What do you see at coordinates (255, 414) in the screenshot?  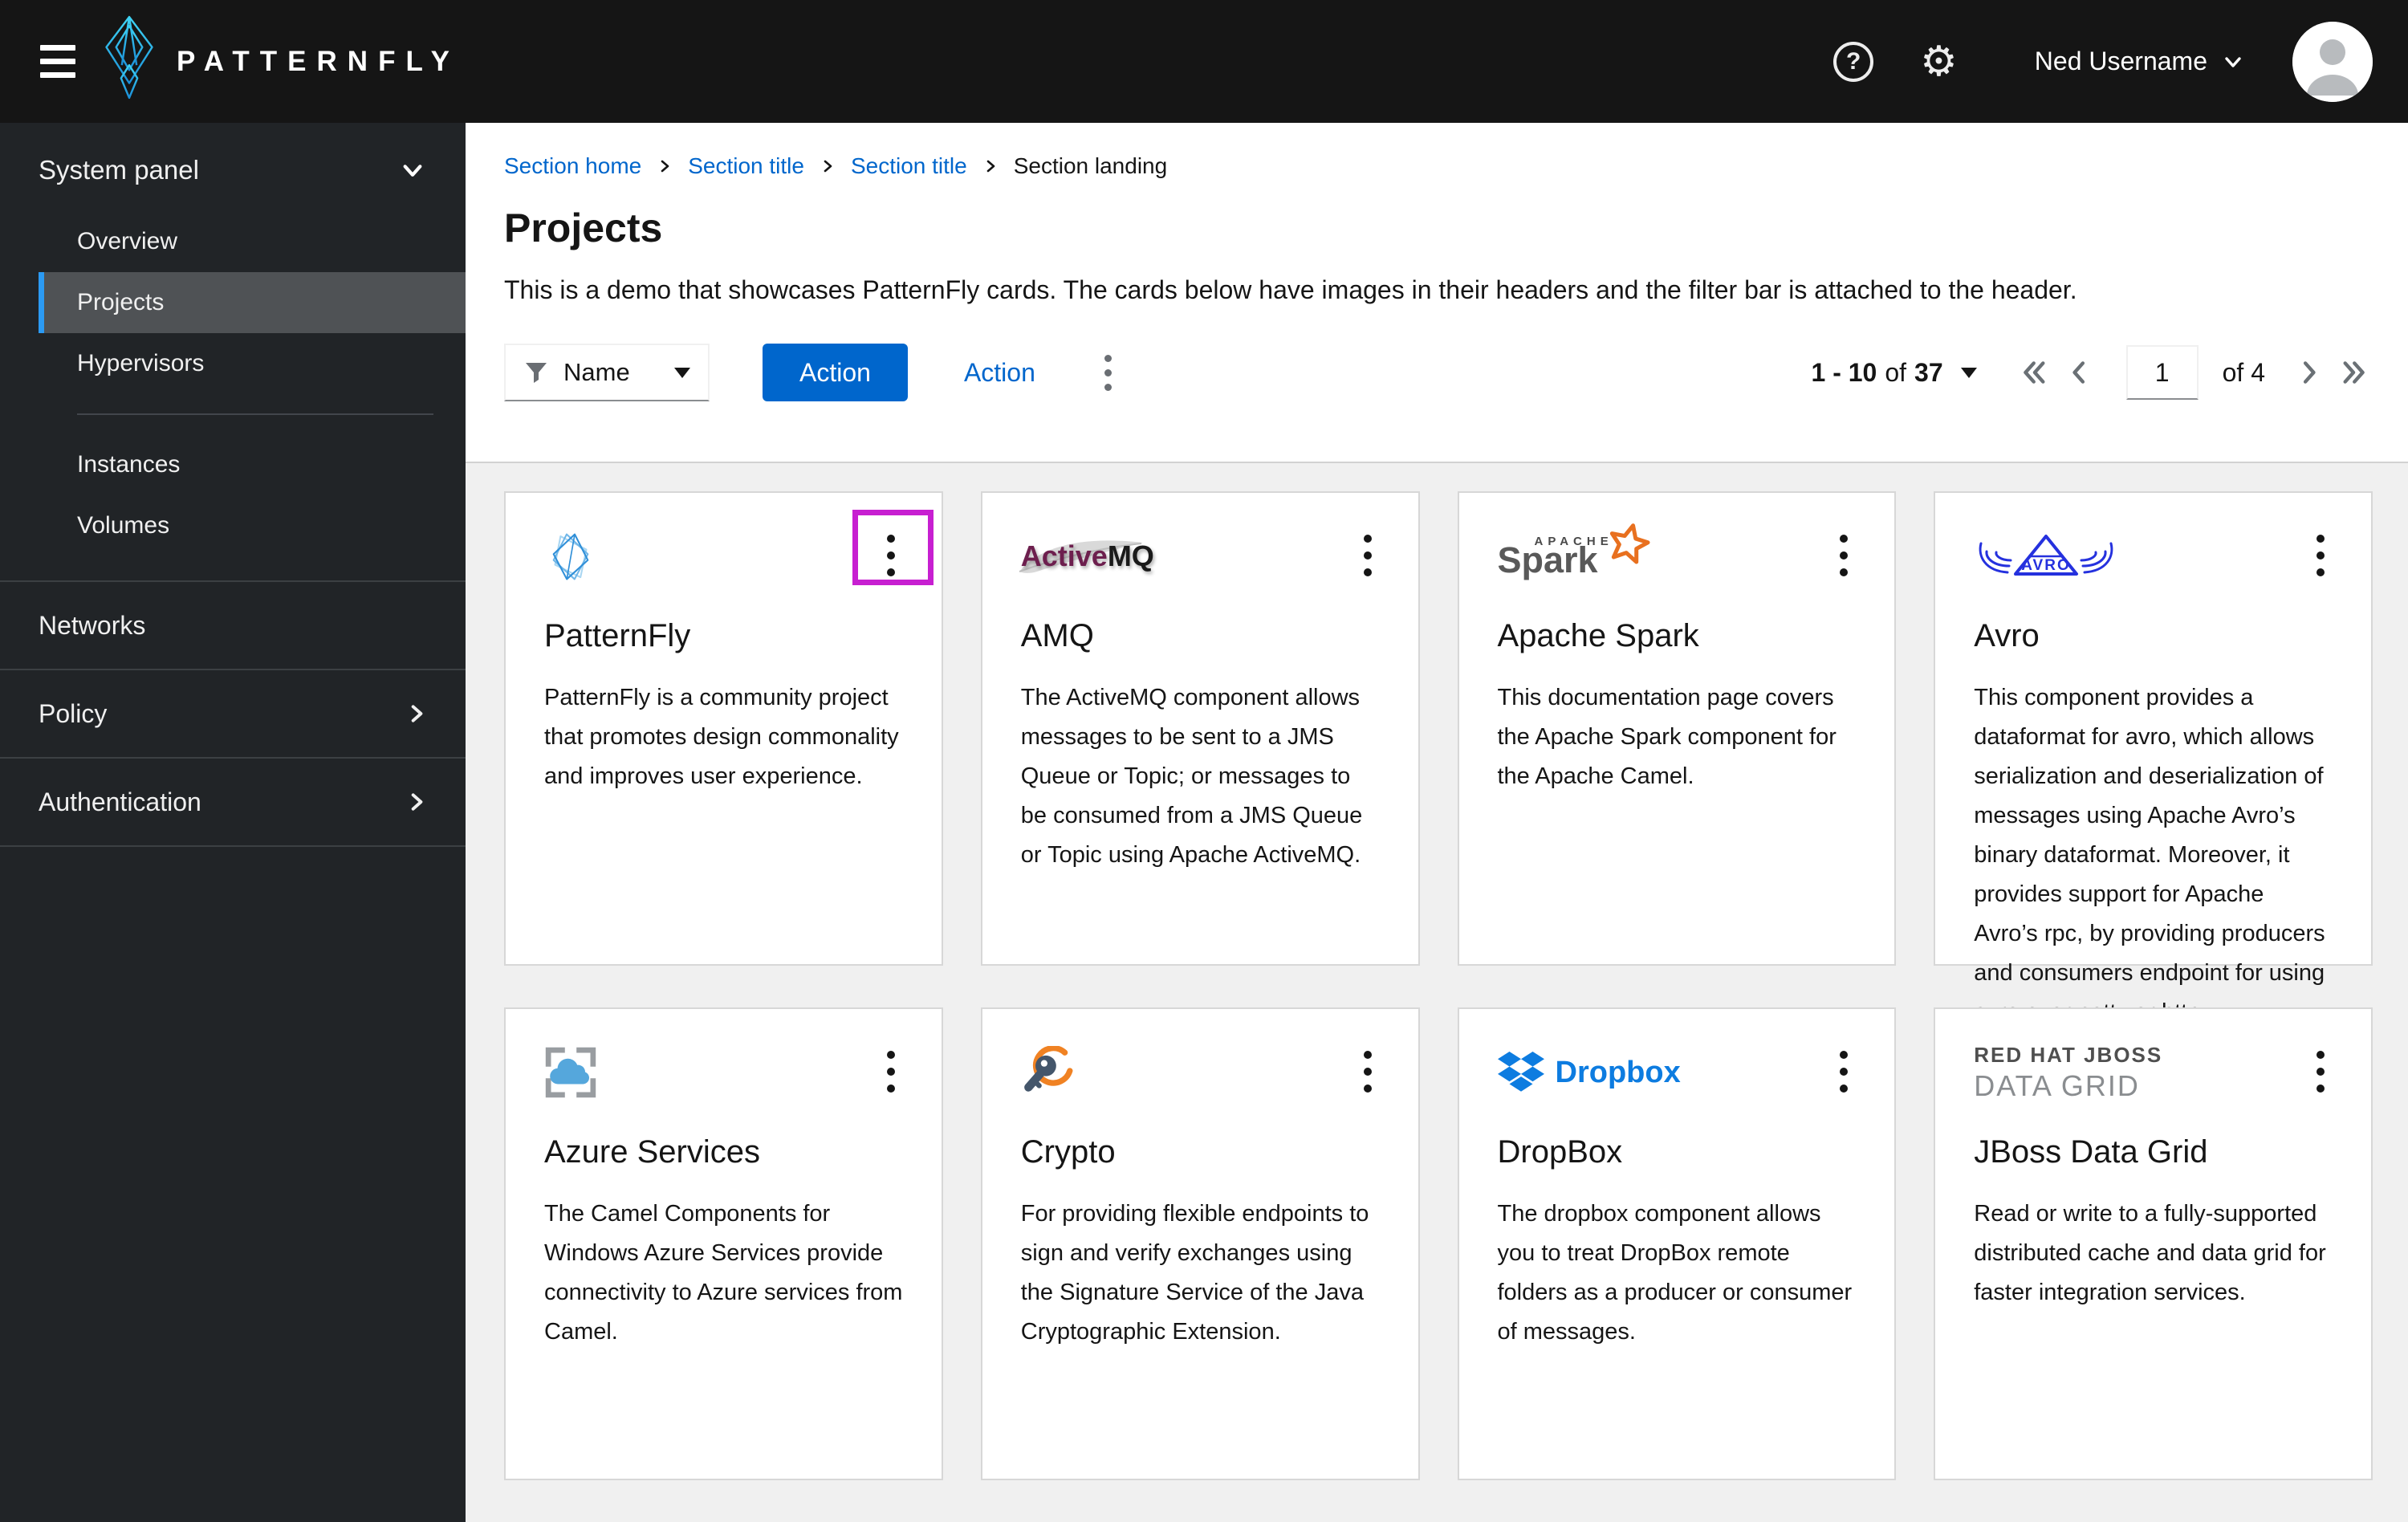 I see `sidebar-divider` at bounding box center [255, 414].